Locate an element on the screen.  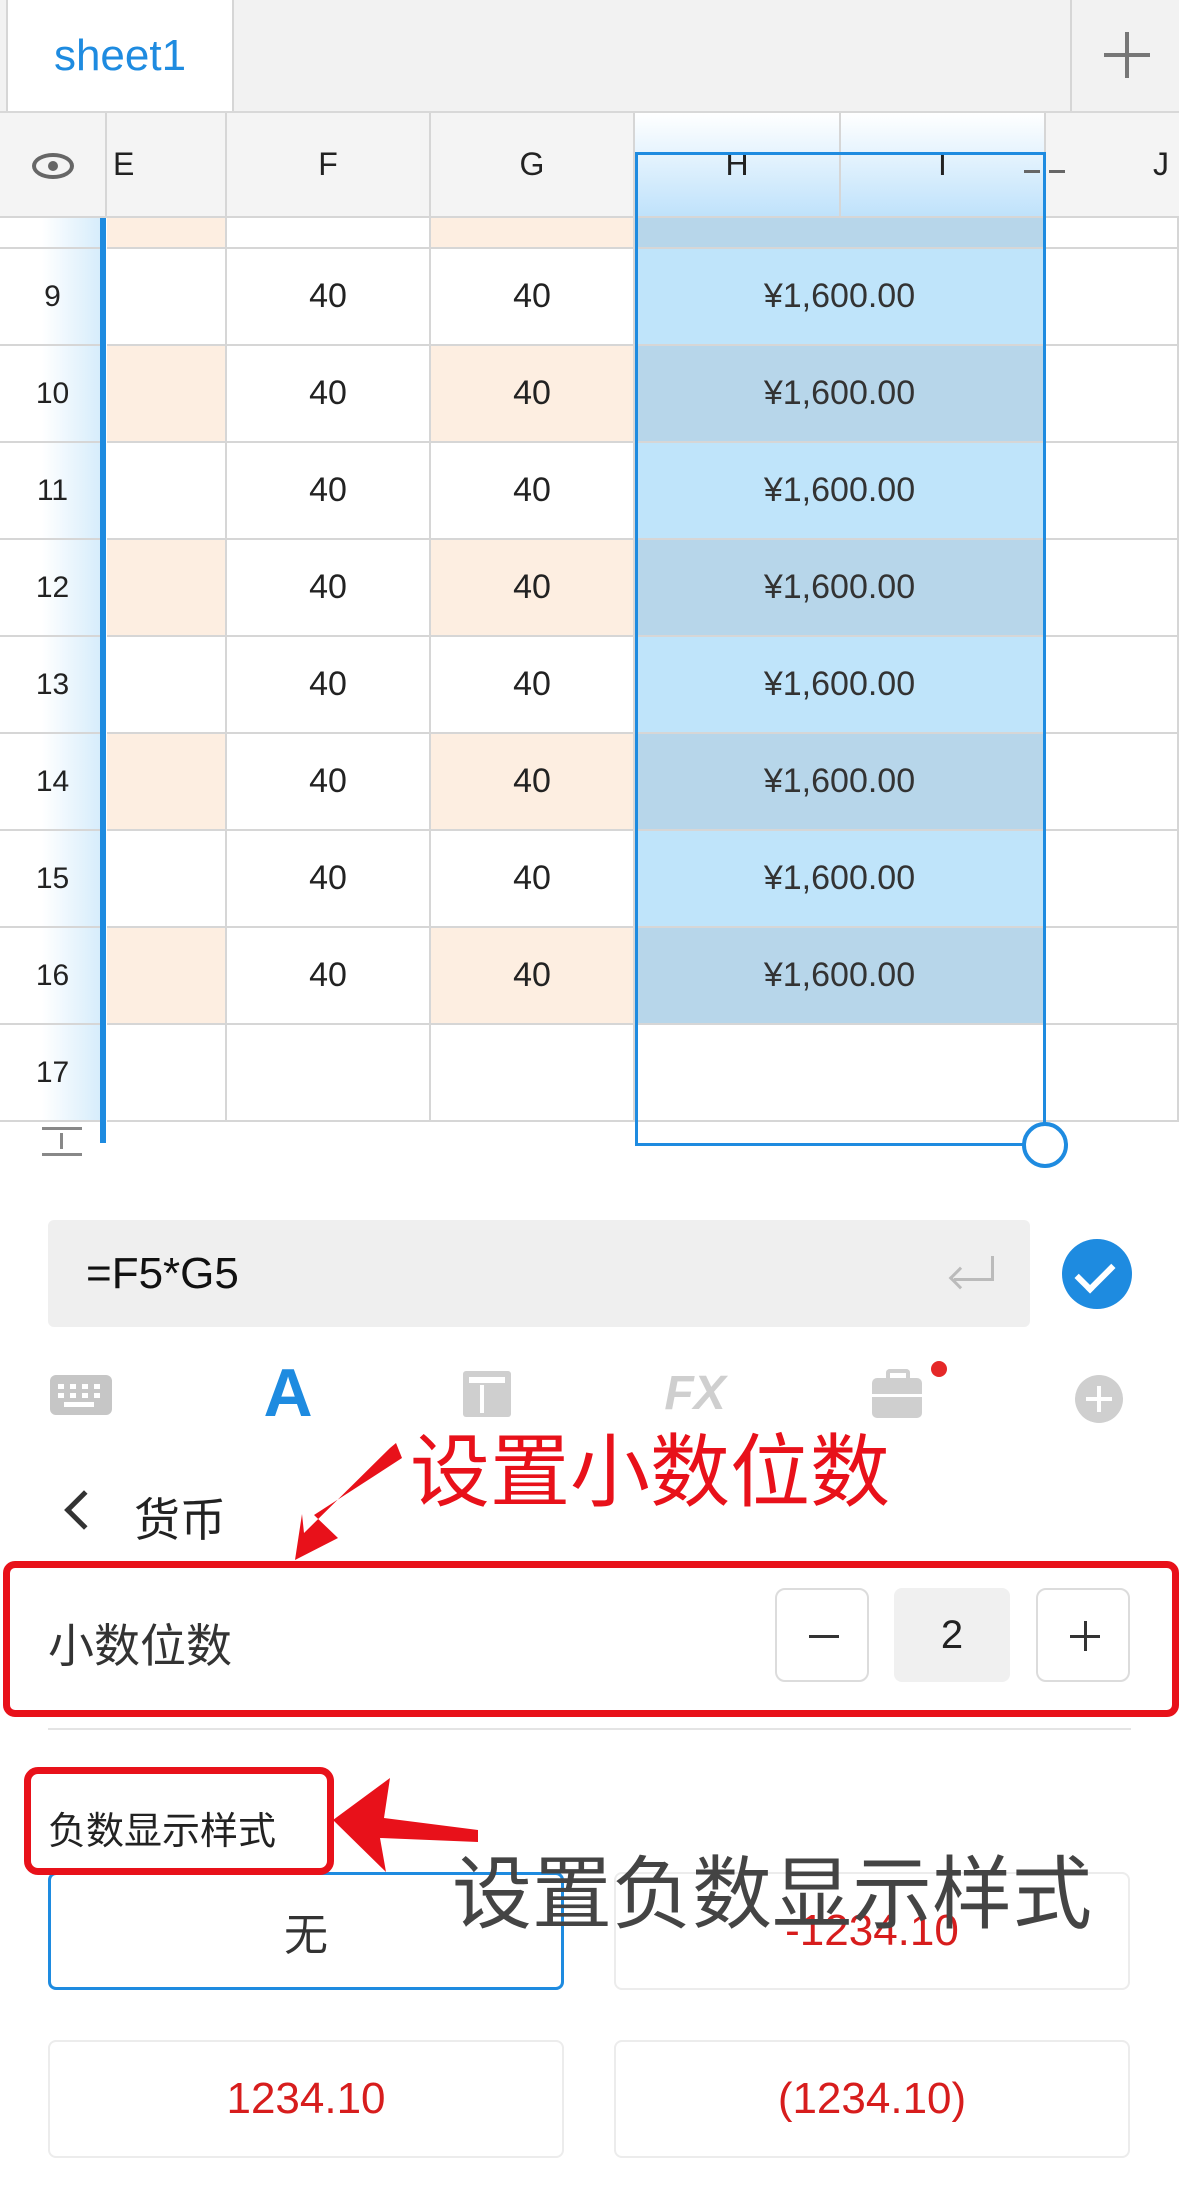
fill-handle is located at coordinates (1045, 1145).